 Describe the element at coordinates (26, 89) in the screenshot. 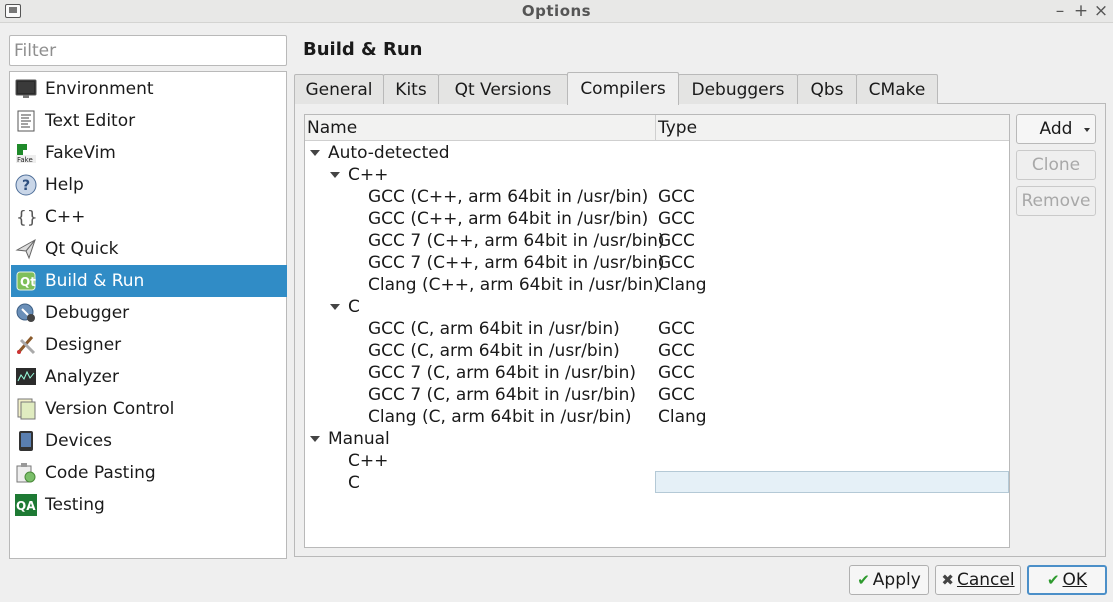

I see `monitor-icon` at that location.